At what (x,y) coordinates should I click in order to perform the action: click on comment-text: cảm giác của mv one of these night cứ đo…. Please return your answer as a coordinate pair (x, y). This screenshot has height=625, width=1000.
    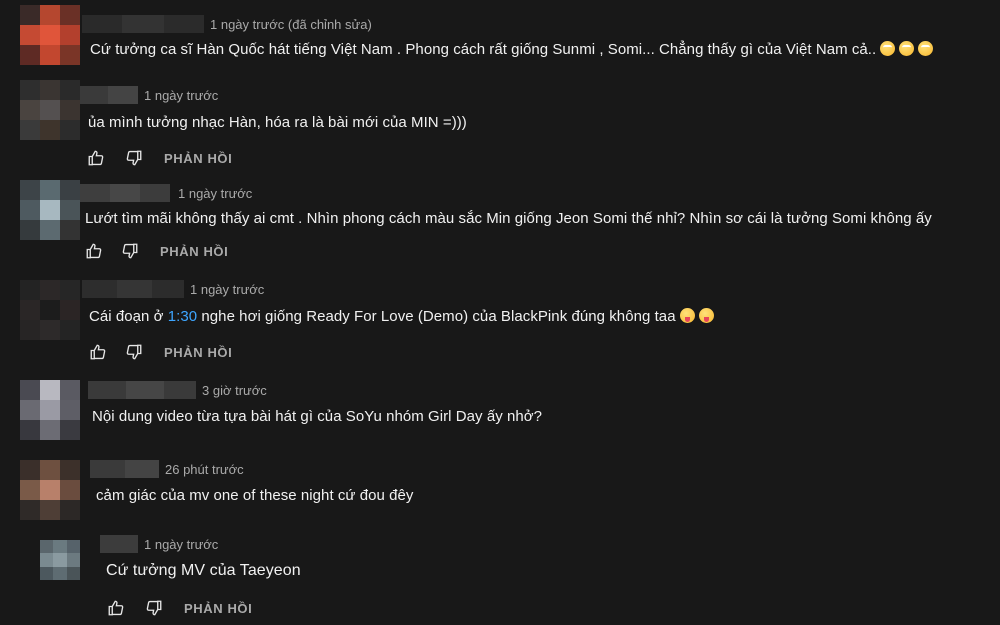
    Looking at the image, I should click on (255, 495).